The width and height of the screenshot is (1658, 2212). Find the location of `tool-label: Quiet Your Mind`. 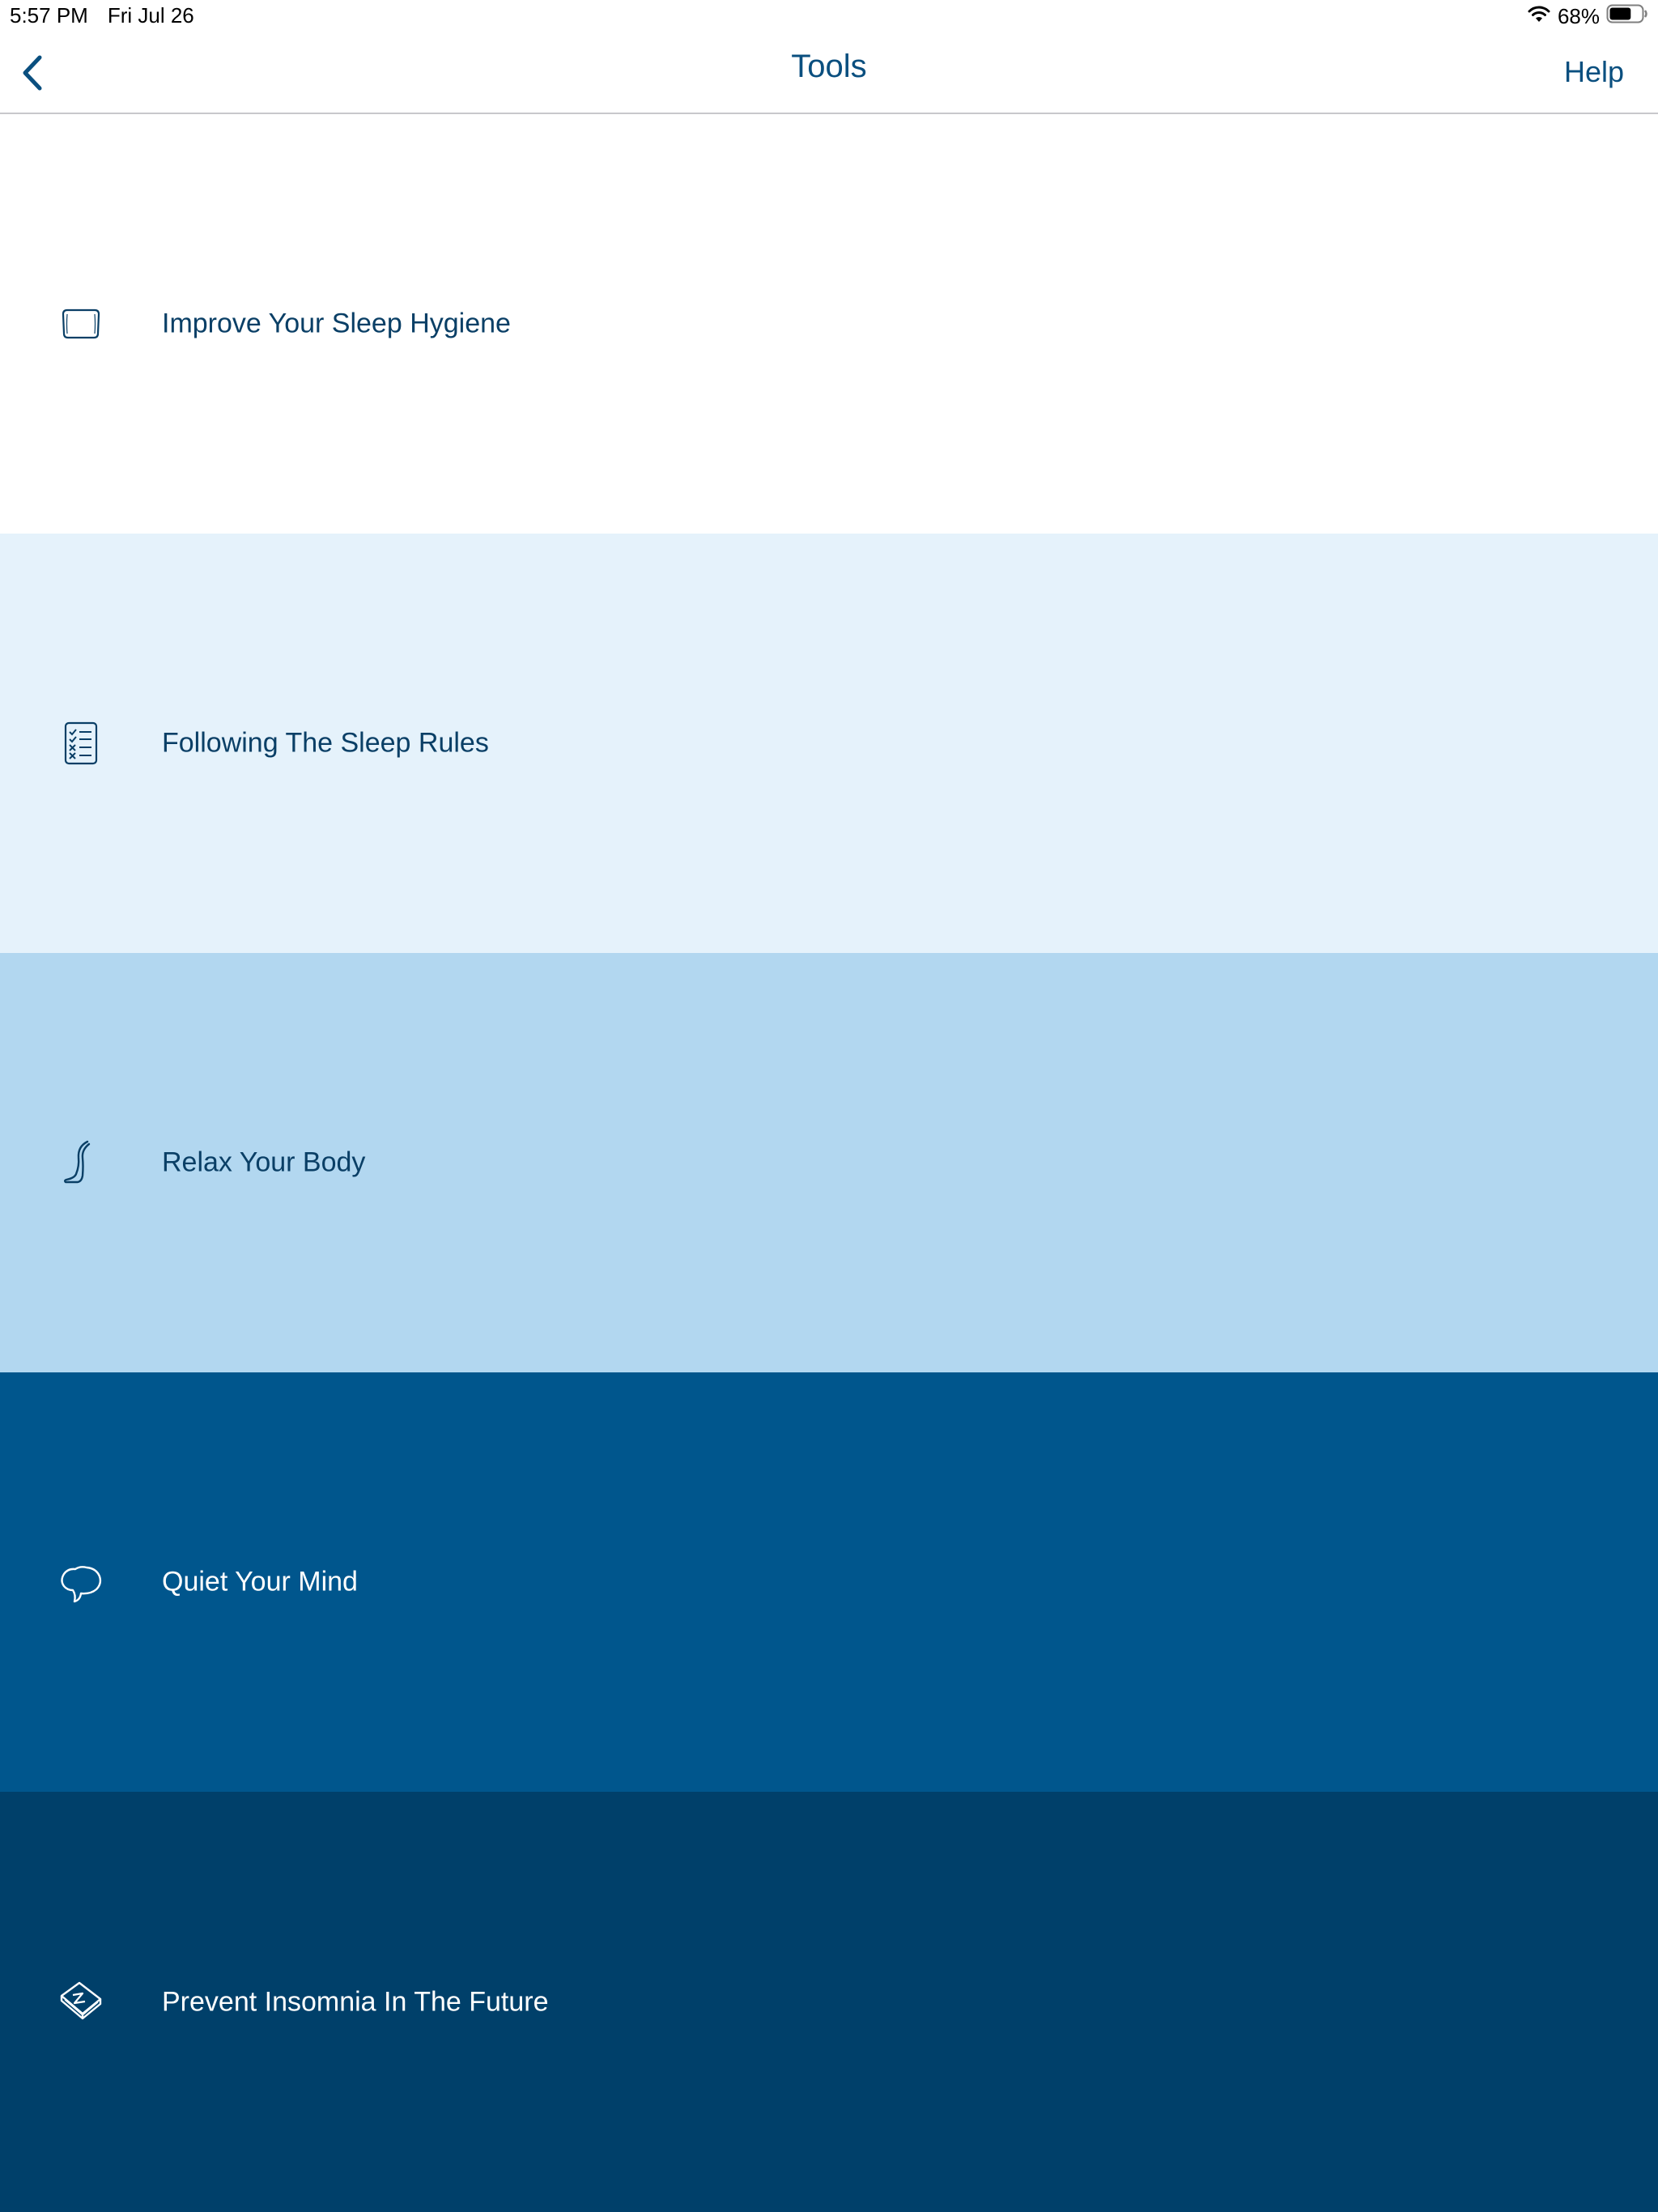

tool-label: Quiet Your Mind is located at coordinates (260, 1582).